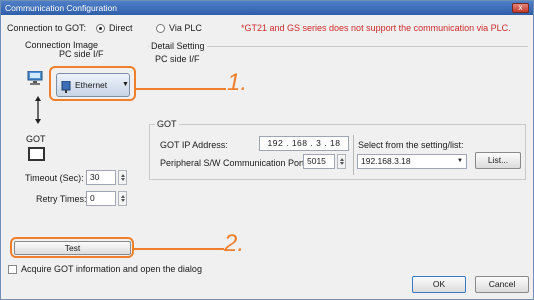  What do you see at coordinates (178, 46) in the screenshot?
I see `detail-setting-label: Detail Setting` at bounding box center [178, 46].